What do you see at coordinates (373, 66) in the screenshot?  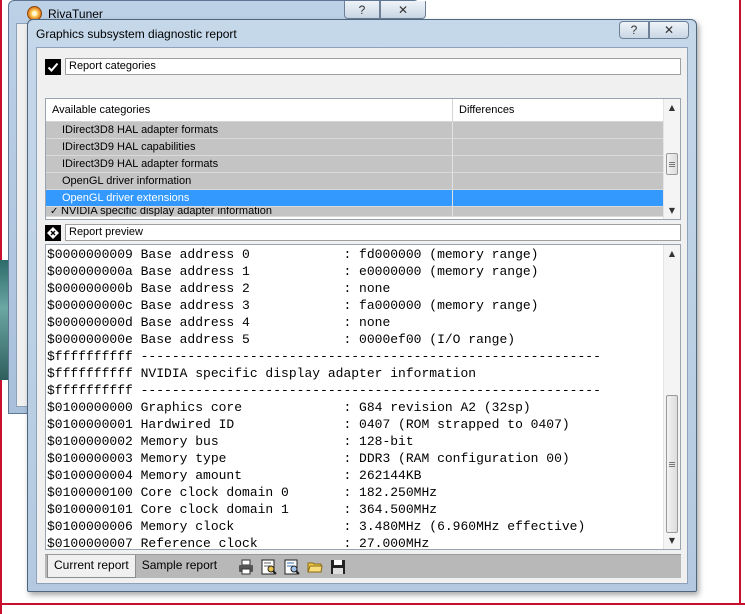 I see `report-categories-label: Report categories` at bounding box center [373, 66].